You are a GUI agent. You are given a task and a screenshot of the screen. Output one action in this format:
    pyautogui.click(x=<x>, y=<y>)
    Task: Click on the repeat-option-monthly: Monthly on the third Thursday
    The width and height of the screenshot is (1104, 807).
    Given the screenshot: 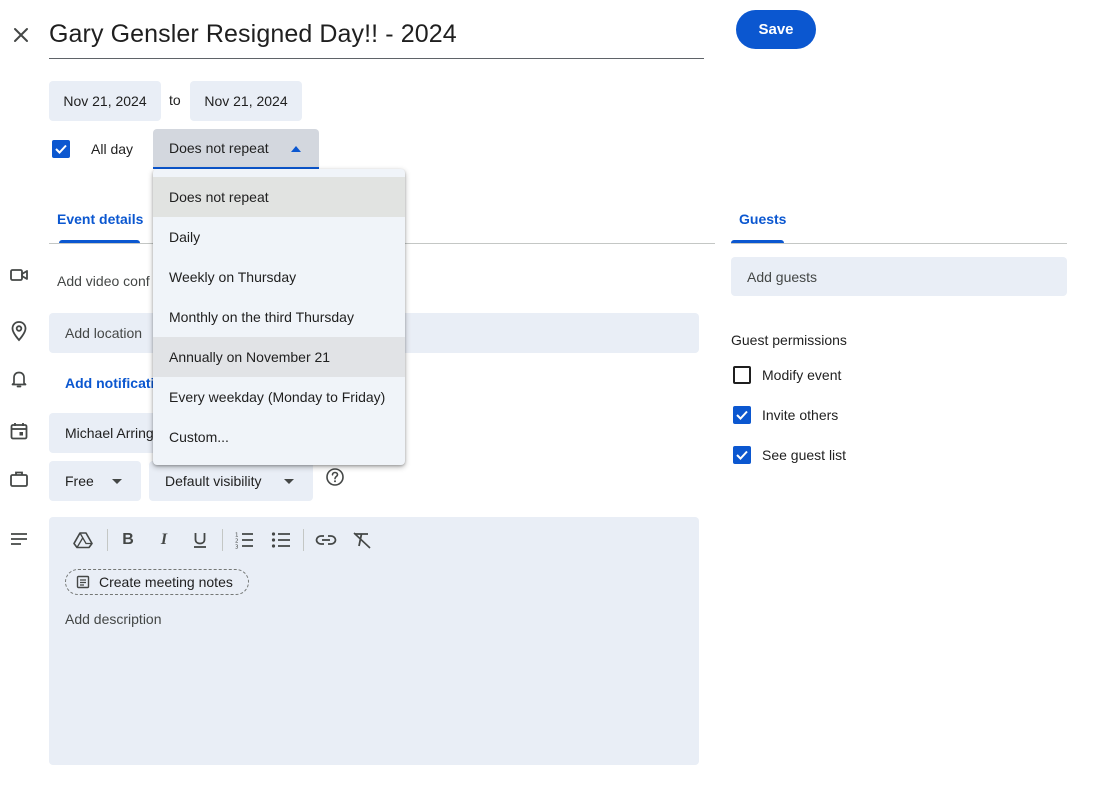 What is the action you would take?
    pyautogui.click(x=279, y=317)
    